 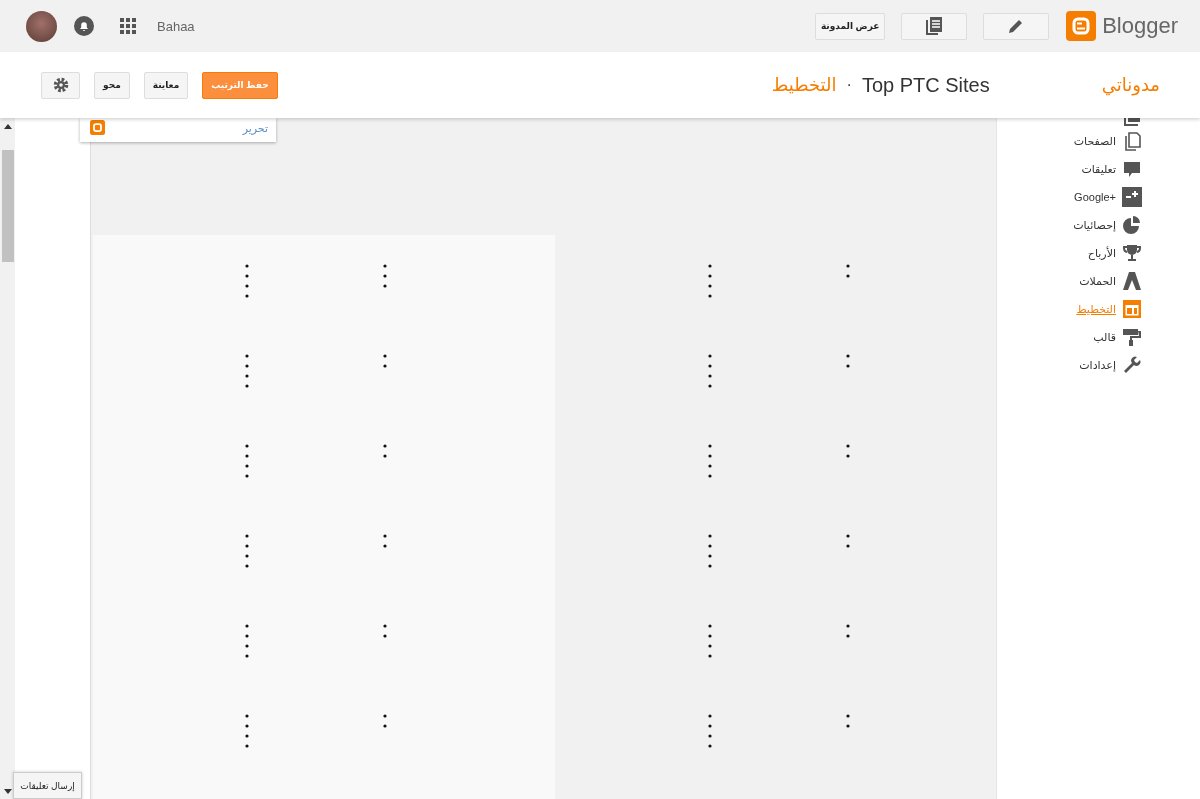 What do you see at coordinates (1101, 253) in the screenshot?
I see `sidebar-label: الأرباح` at bounding box center [1101, 253].